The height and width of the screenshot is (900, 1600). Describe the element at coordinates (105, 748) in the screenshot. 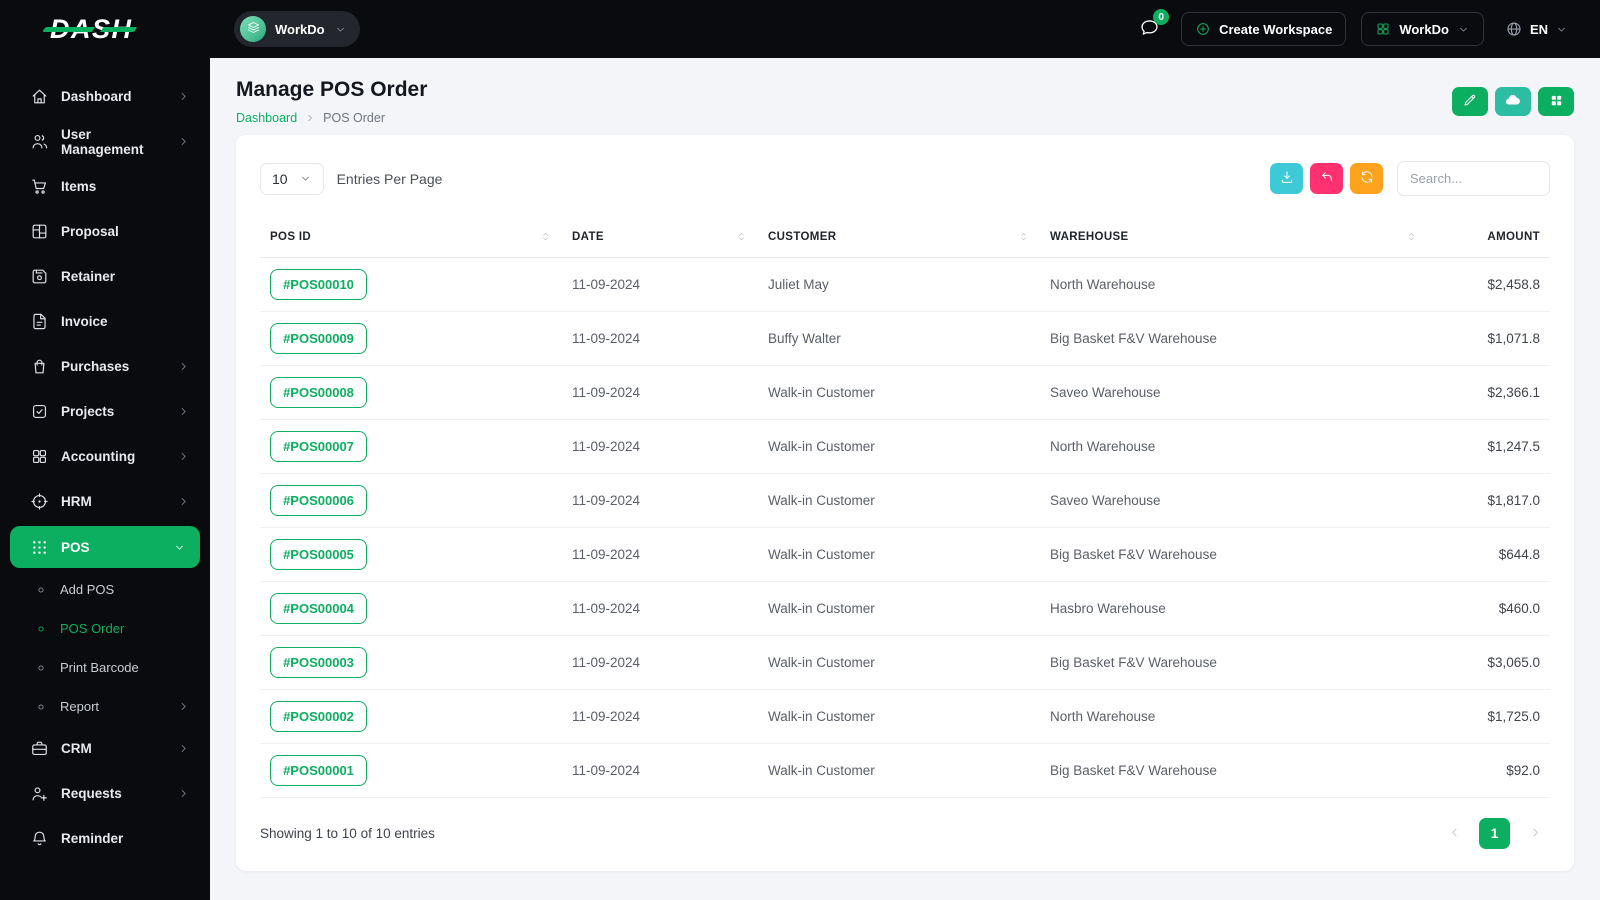

I see `sidebar-item-crm: CRM` at that location.